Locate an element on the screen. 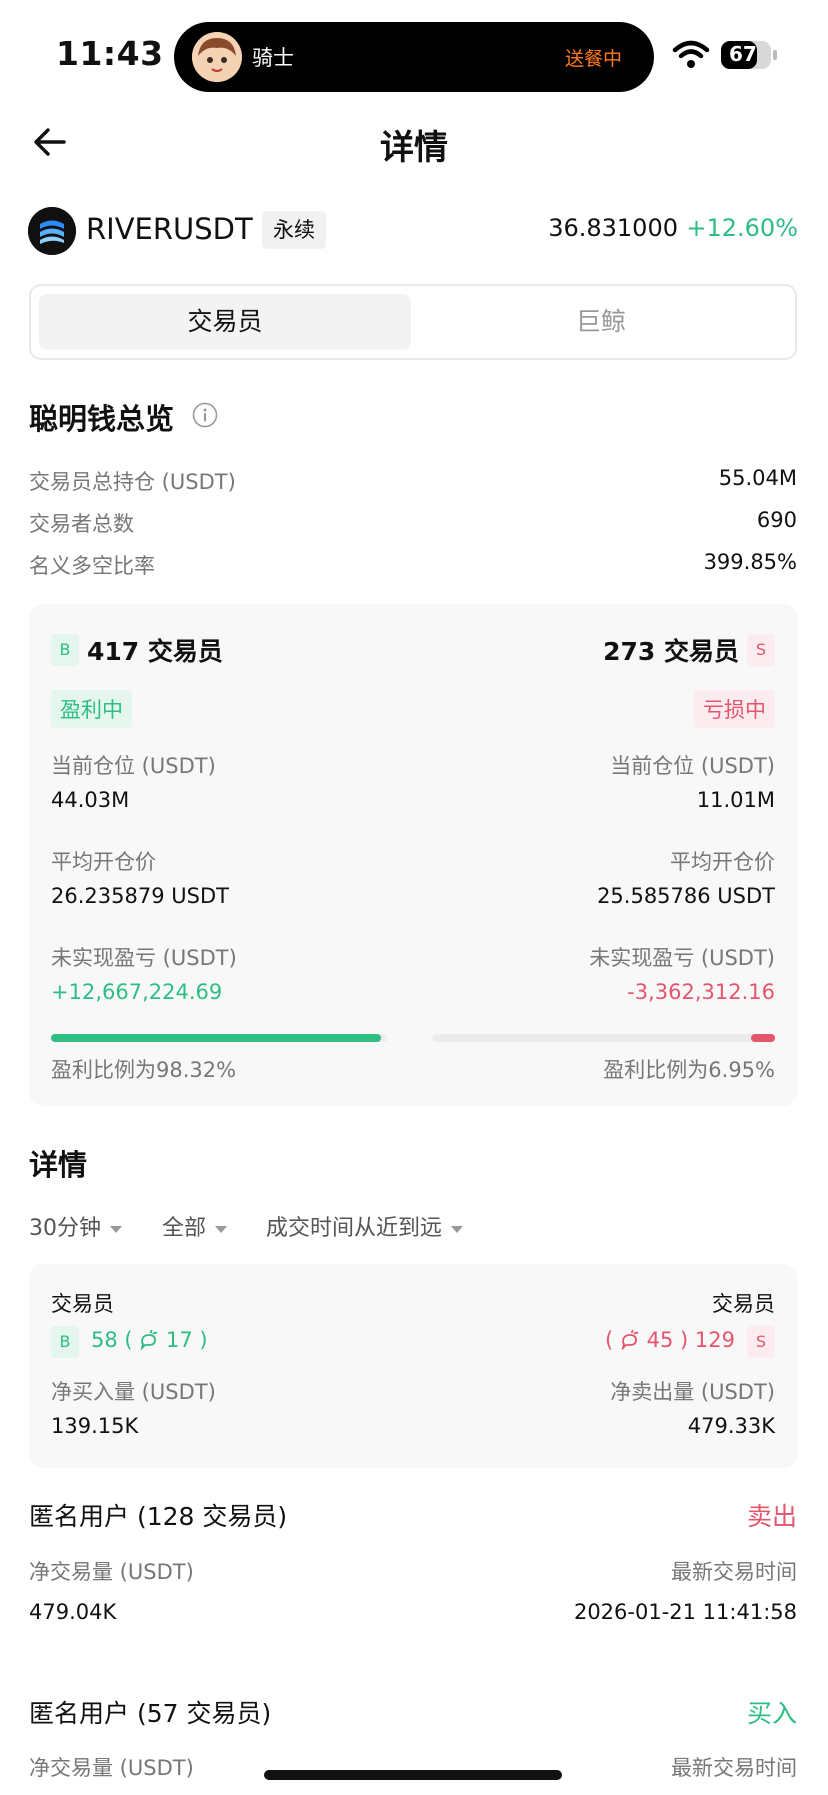  timeframe-filter-label: 30分钟 is located at coordinates (65, 1228).